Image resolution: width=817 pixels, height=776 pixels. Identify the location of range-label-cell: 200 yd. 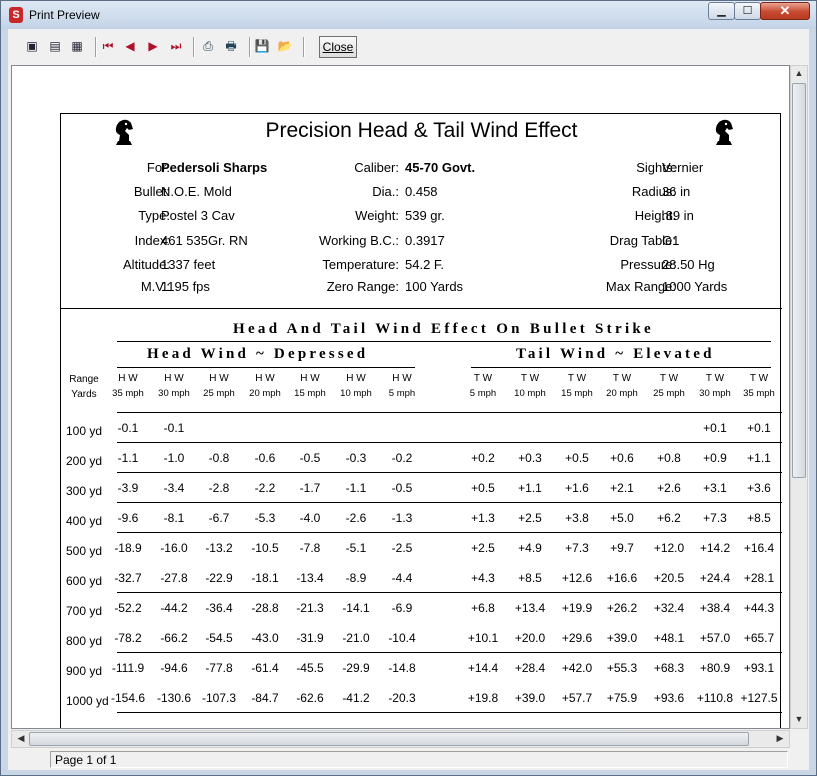
(84, 461).